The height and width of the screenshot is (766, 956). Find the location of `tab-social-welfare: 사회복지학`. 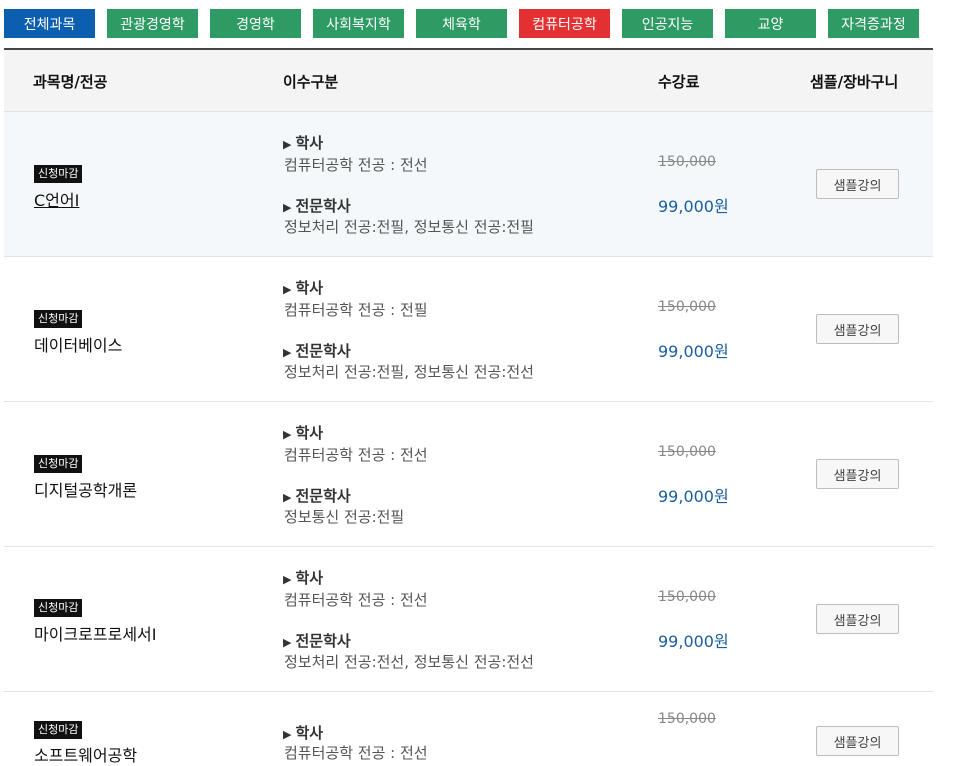

tab-social-welfare: 사회복지학 is located at coordinates (358, 23).